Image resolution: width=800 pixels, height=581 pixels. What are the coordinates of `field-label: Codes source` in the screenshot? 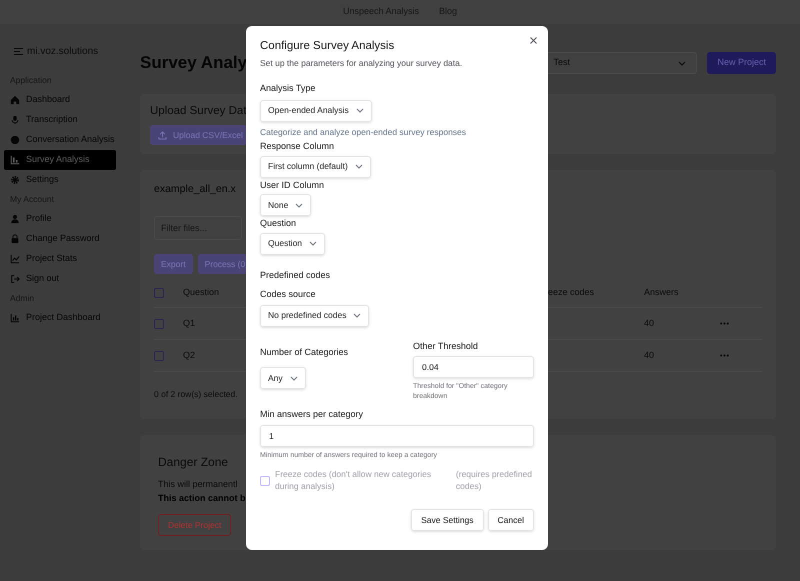 It's located at (288, 295).